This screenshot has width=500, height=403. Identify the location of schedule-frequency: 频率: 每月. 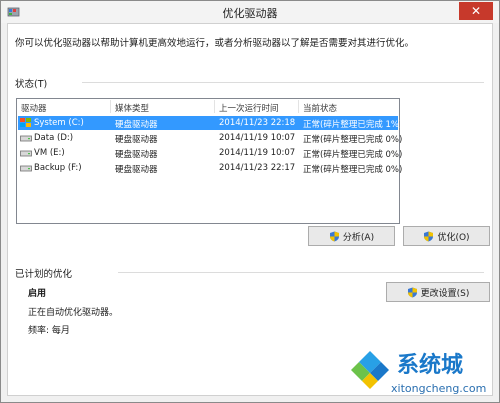
(49, 331).